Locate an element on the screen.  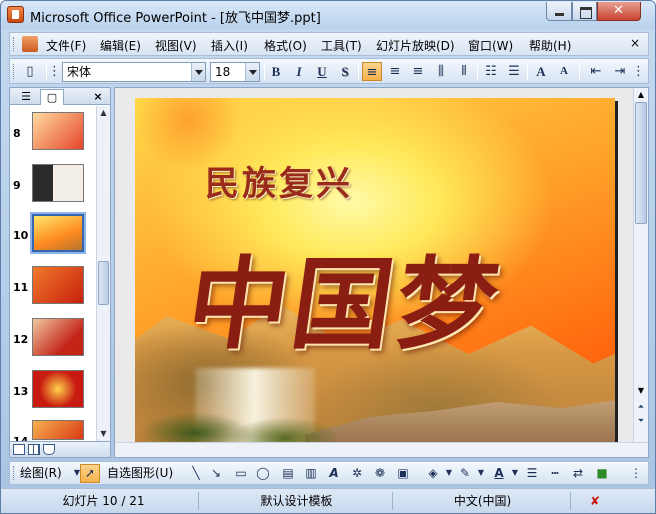
close-document-icon: × is located at coordinates (635, 43).